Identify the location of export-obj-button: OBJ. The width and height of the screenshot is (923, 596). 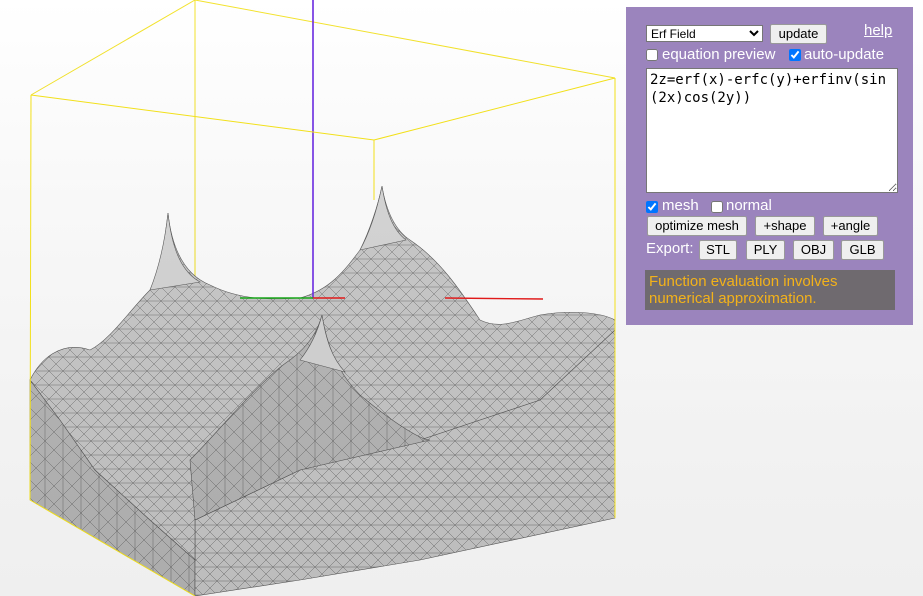
(813, 250).